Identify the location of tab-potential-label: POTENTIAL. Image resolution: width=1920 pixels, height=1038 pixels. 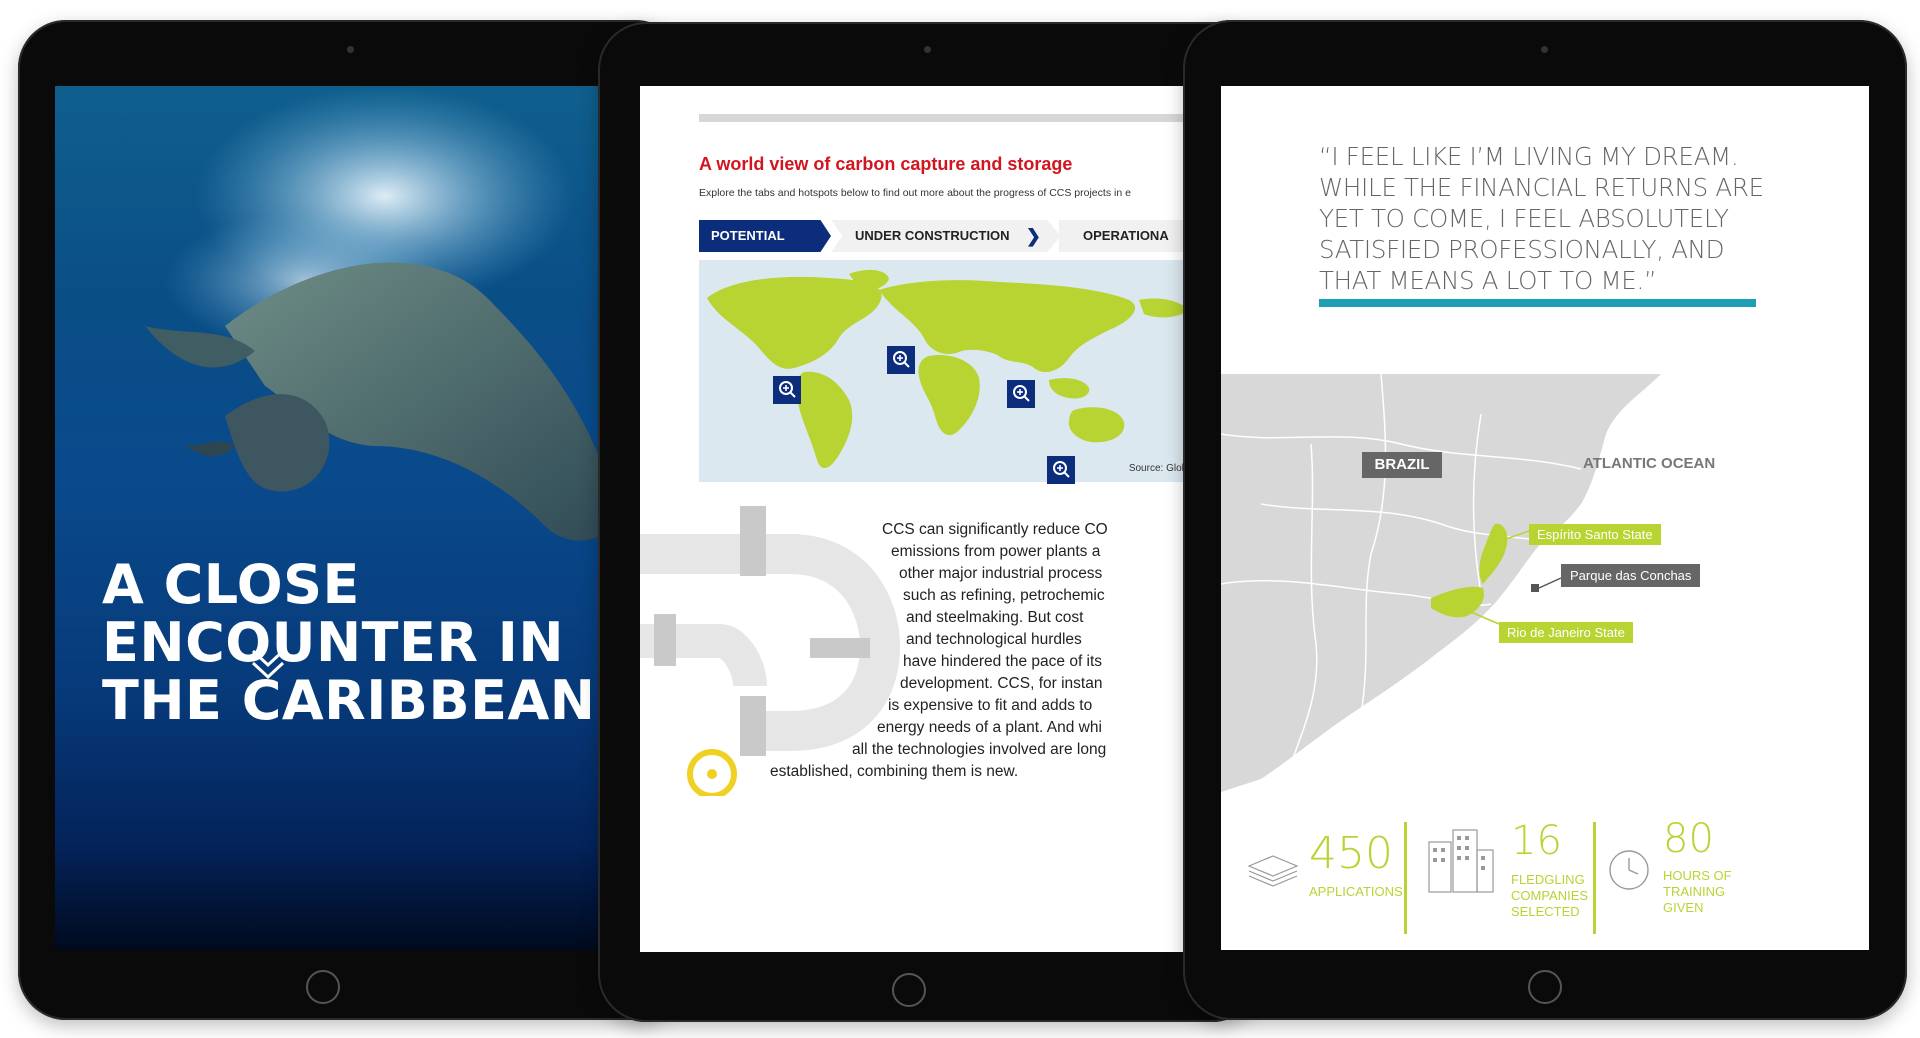
(748, 235).